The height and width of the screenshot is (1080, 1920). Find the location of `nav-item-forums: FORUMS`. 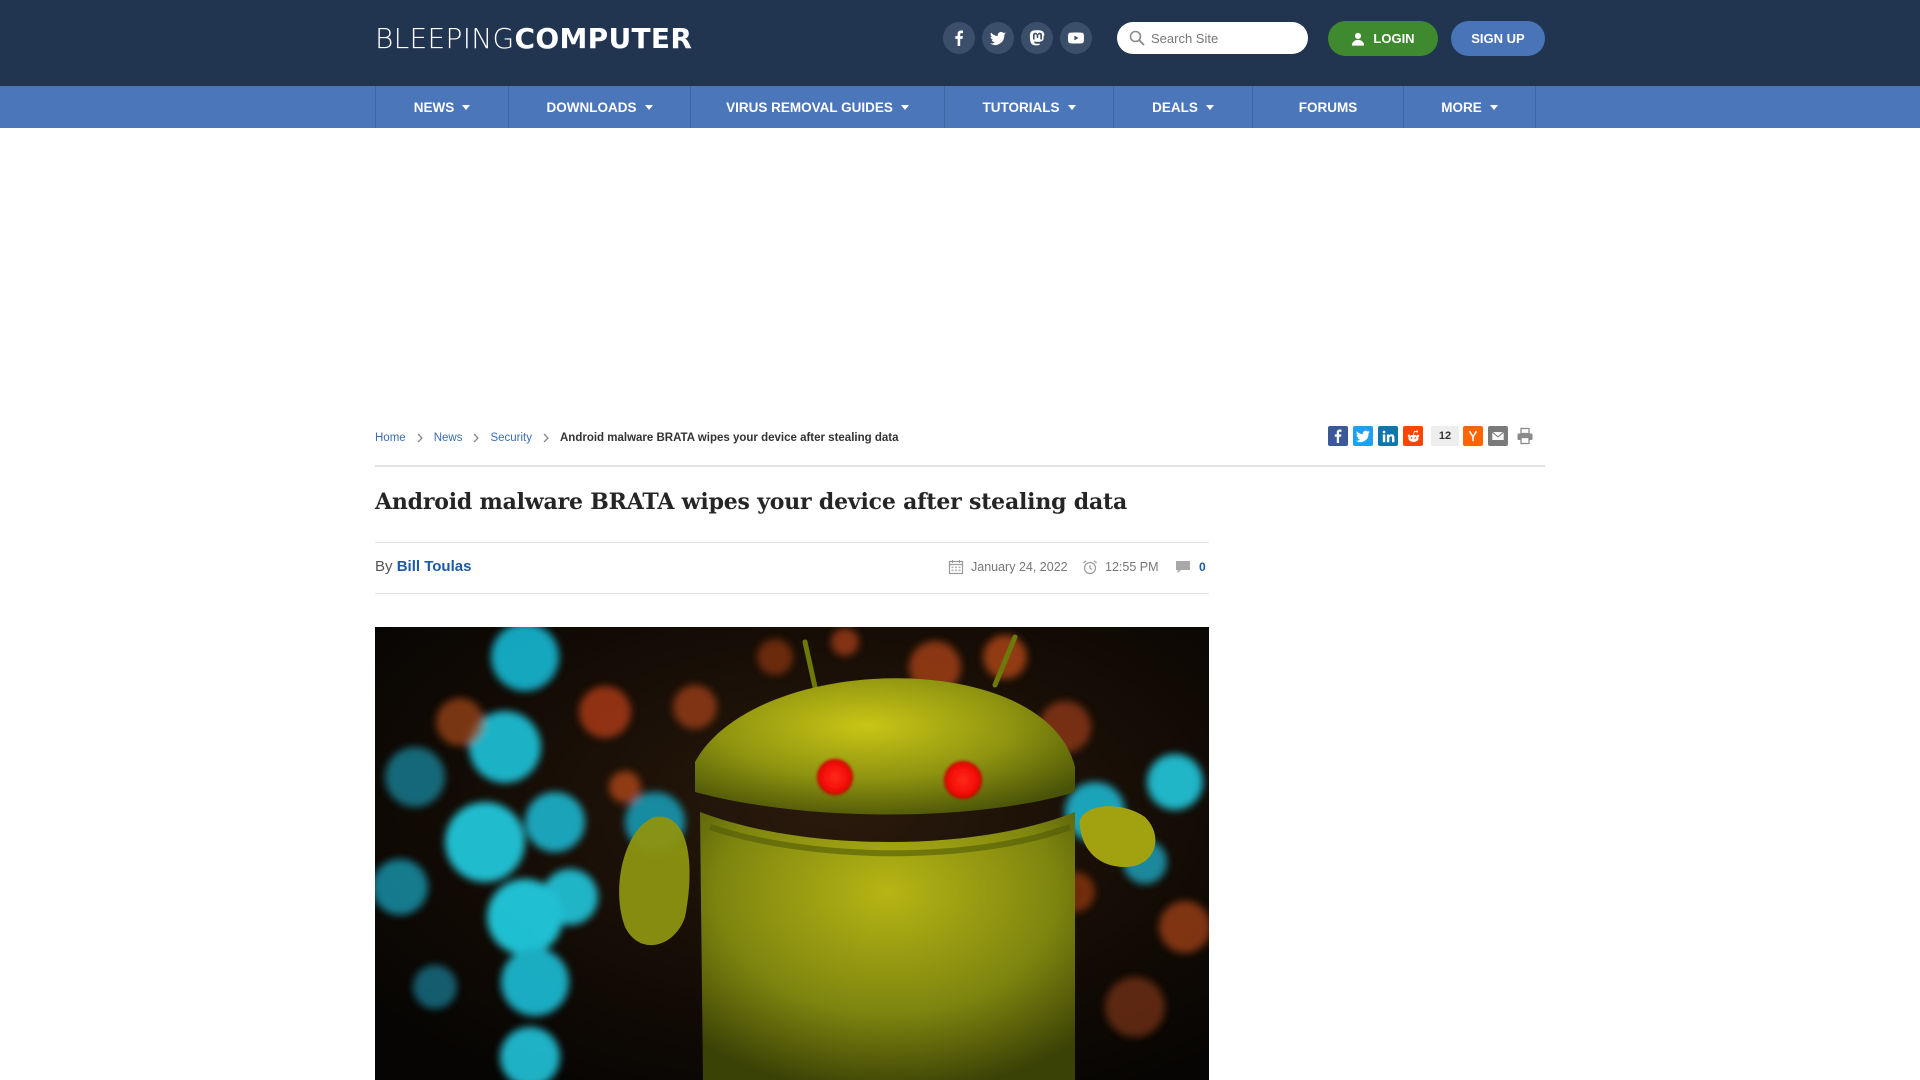

nav-item-forums: FORUMS is located at coordinates (1328, 107).